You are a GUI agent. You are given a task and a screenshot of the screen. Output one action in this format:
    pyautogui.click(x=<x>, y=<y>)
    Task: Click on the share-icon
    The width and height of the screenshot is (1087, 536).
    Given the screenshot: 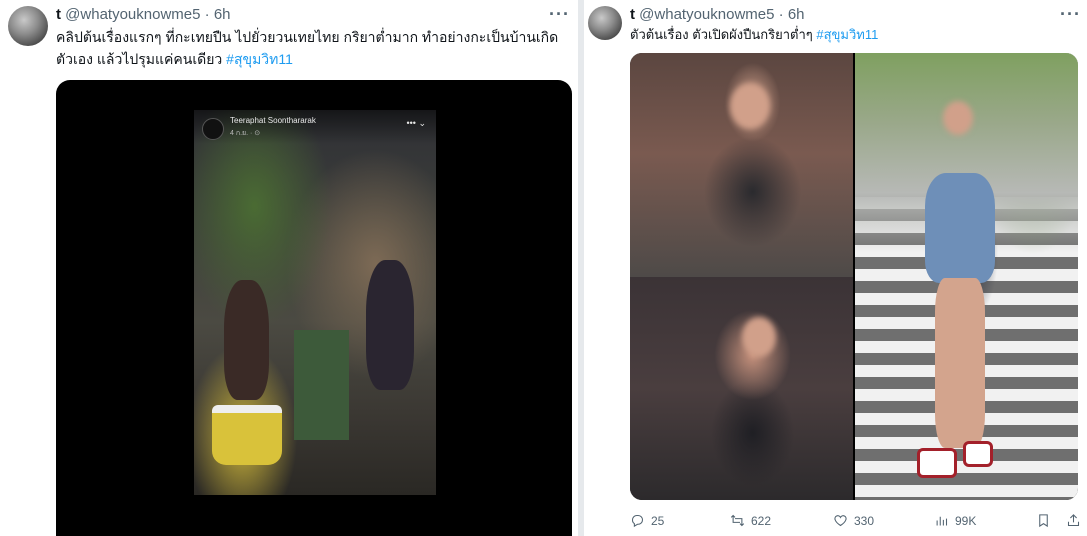 What is the action you would take?
    pyautogui.click(x=1073, y=520)
    